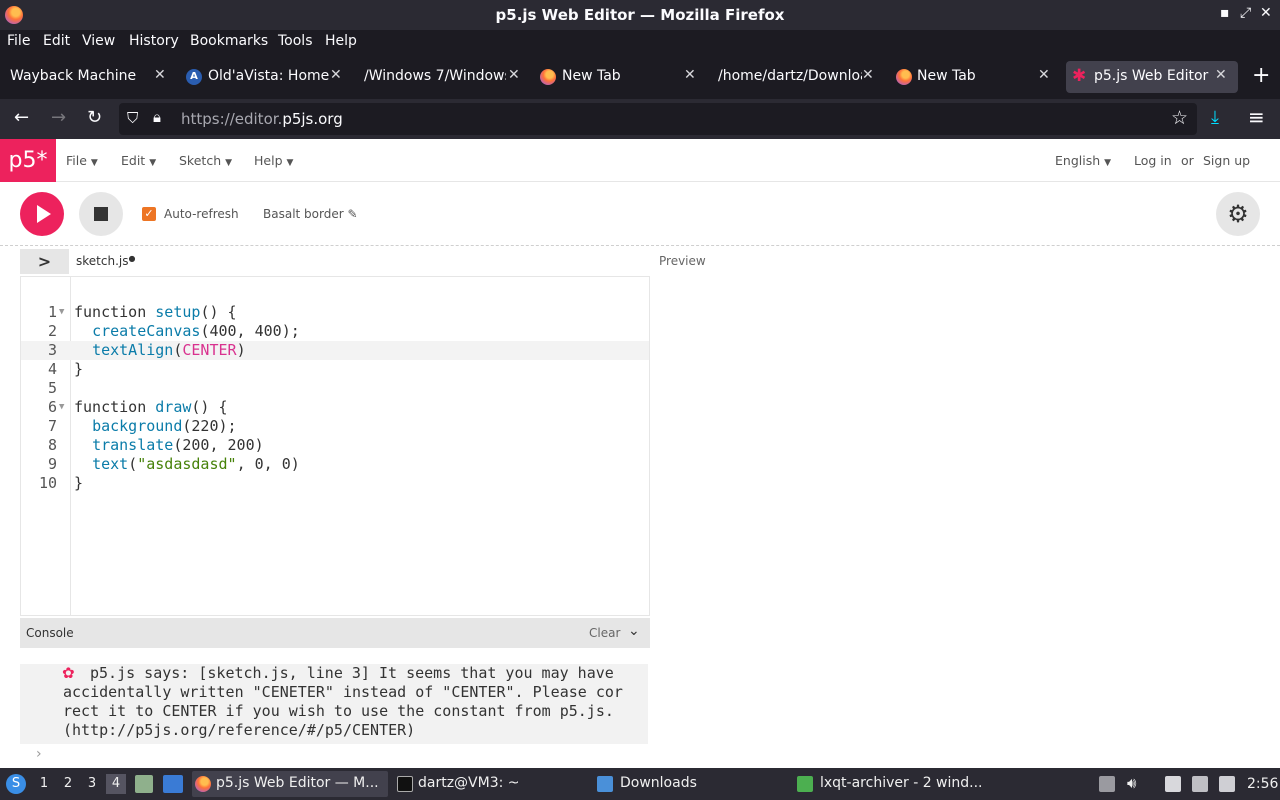  I want to click on code-token: }, so click(79, 483).